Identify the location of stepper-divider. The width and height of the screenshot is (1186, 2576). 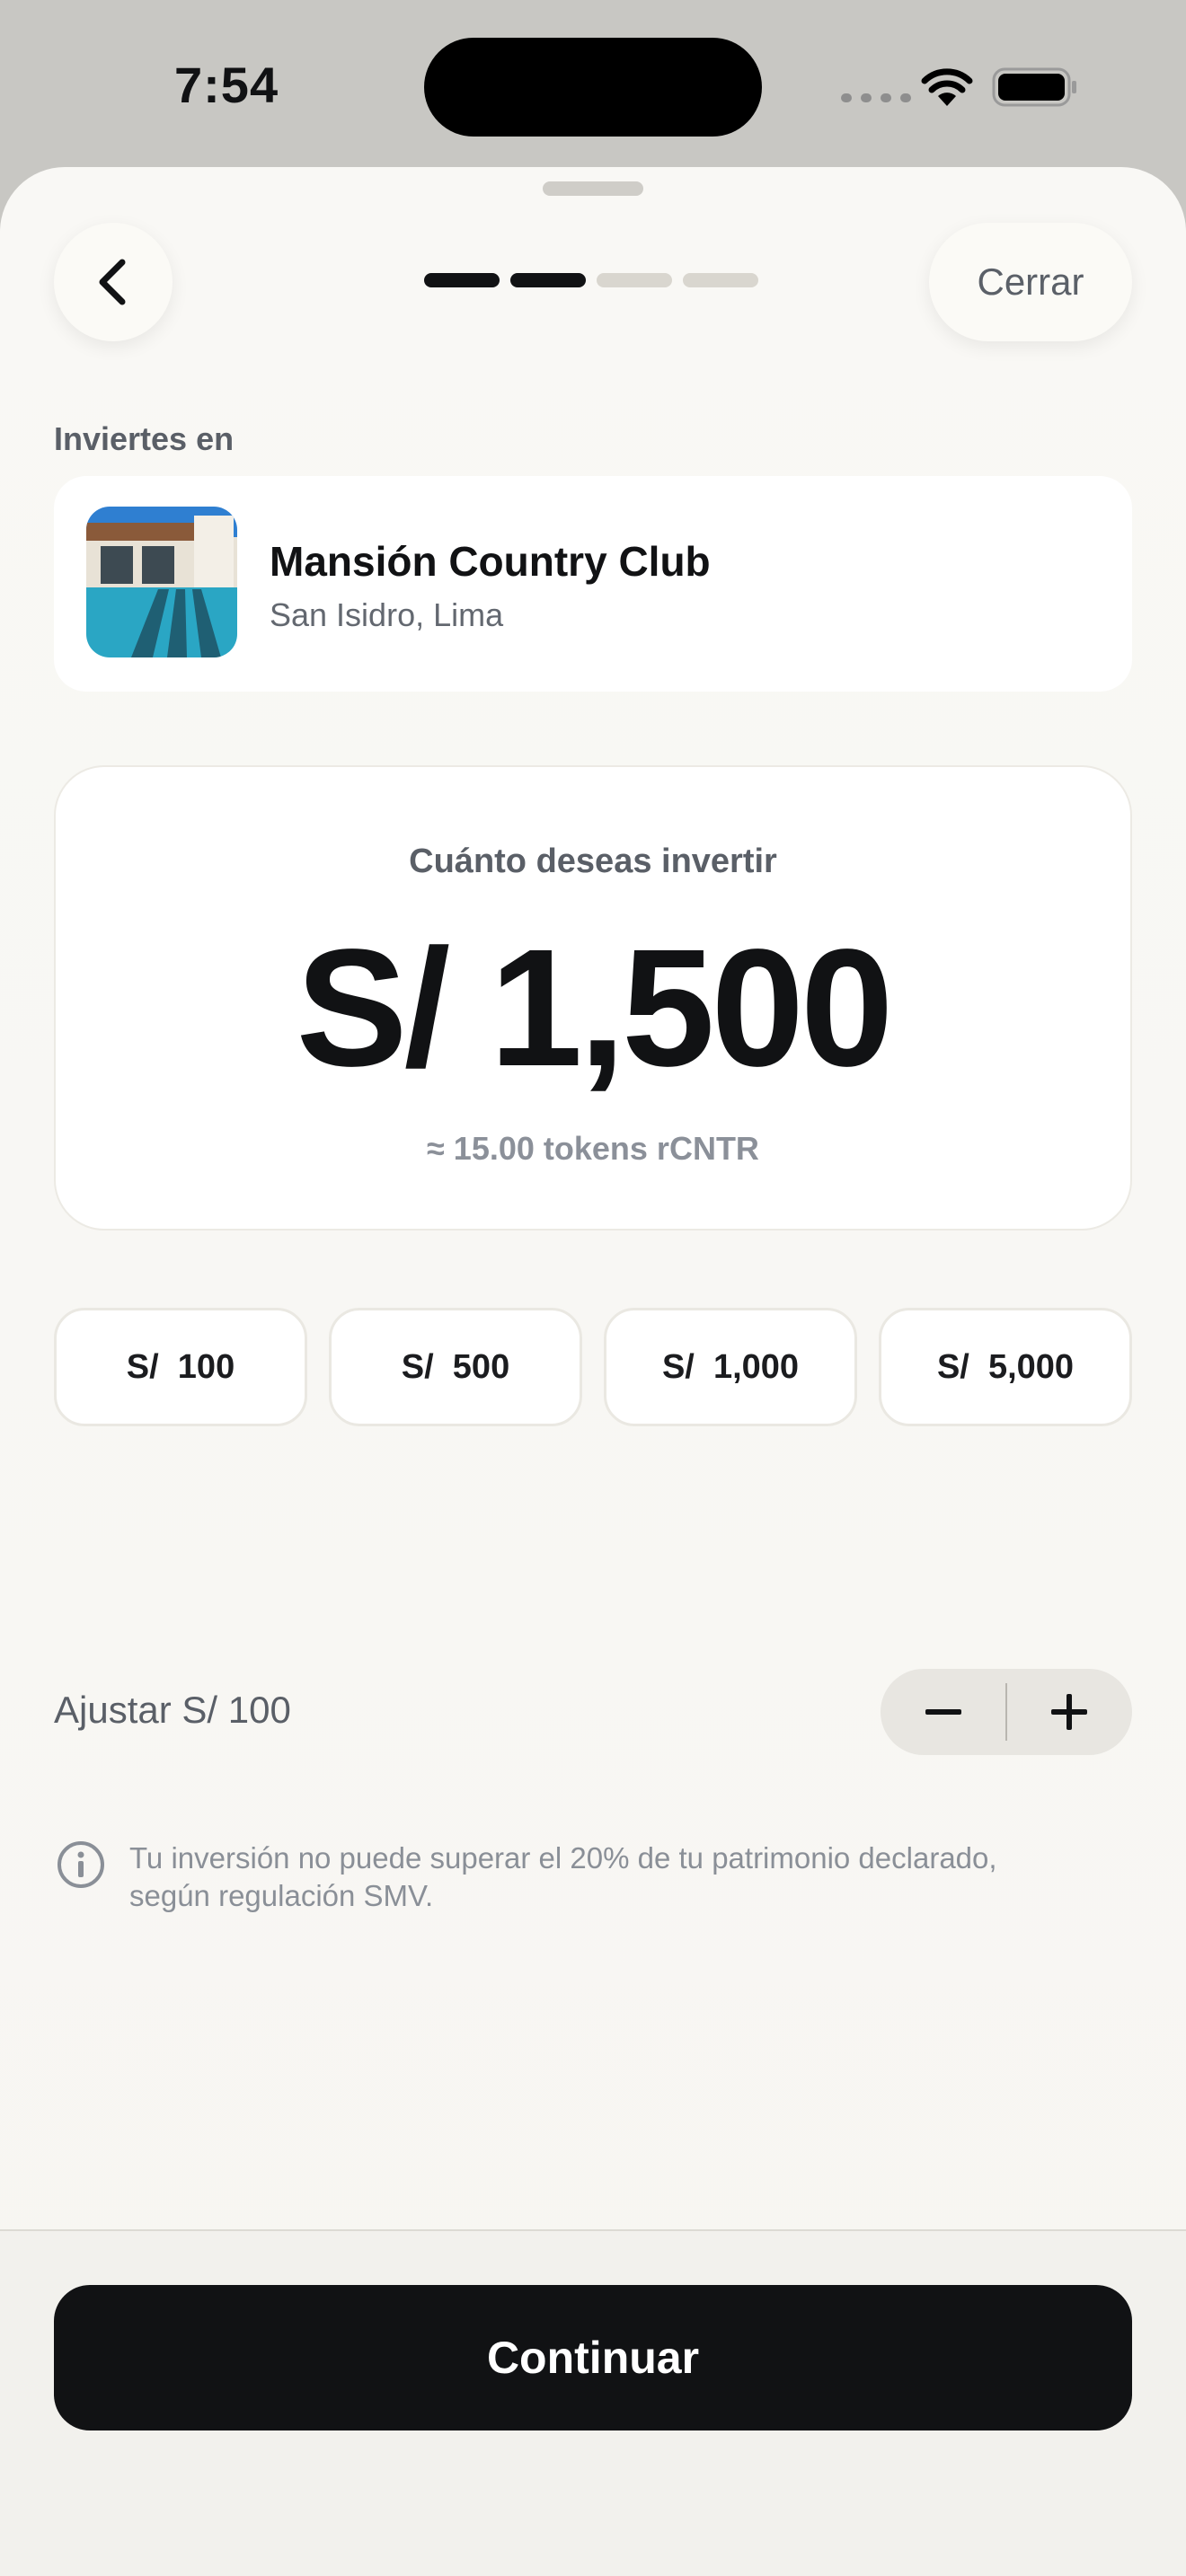
(1006, 1712).